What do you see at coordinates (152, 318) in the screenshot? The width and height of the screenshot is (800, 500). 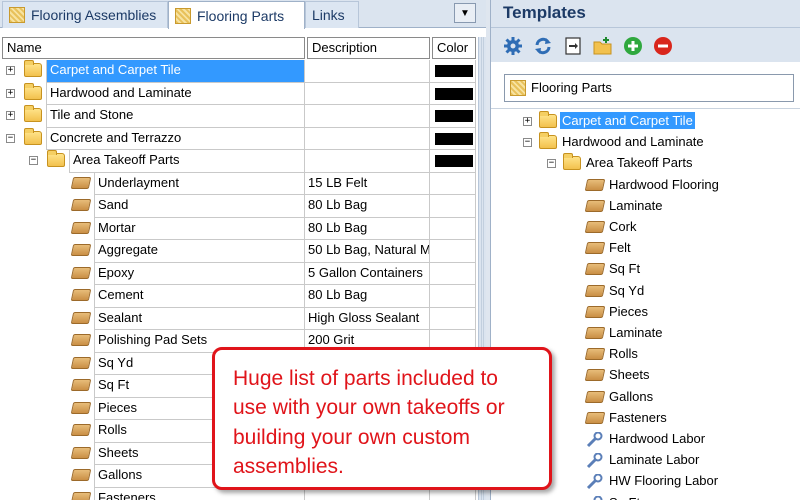 I see `name-cell: Sealant` at bounding box center [152, 318].